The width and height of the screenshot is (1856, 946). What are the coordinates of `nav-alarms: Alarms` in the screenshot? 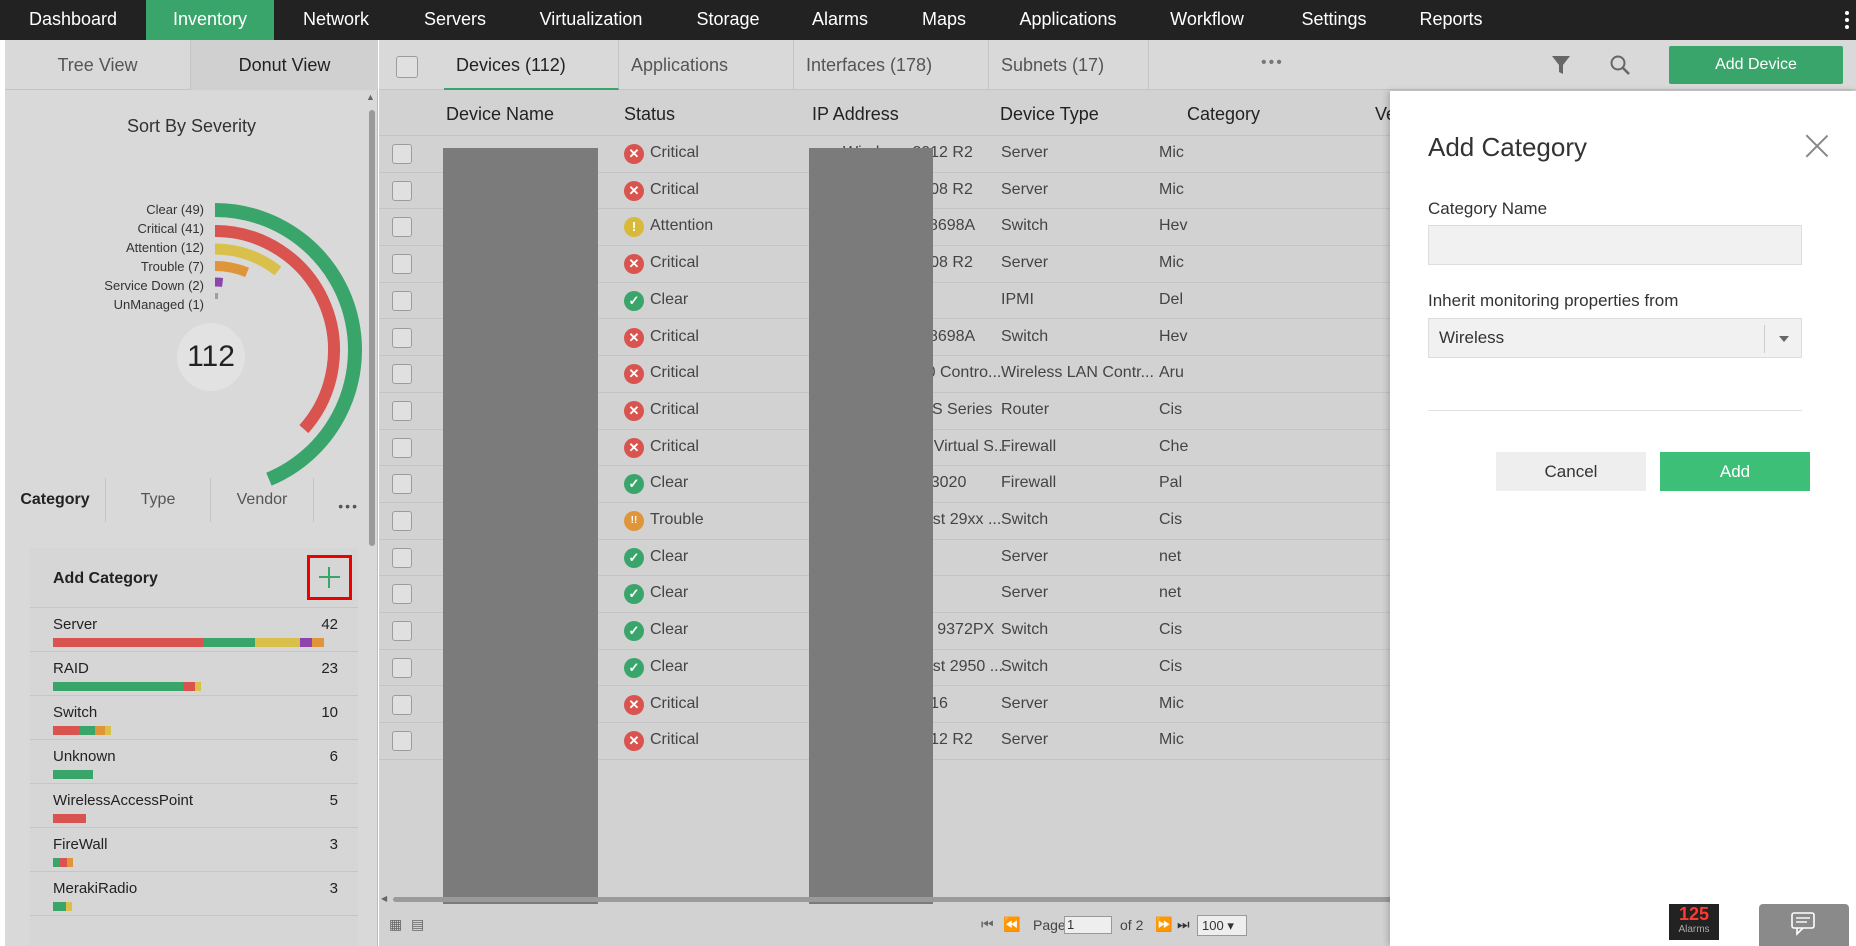 It's located at (840, 20).